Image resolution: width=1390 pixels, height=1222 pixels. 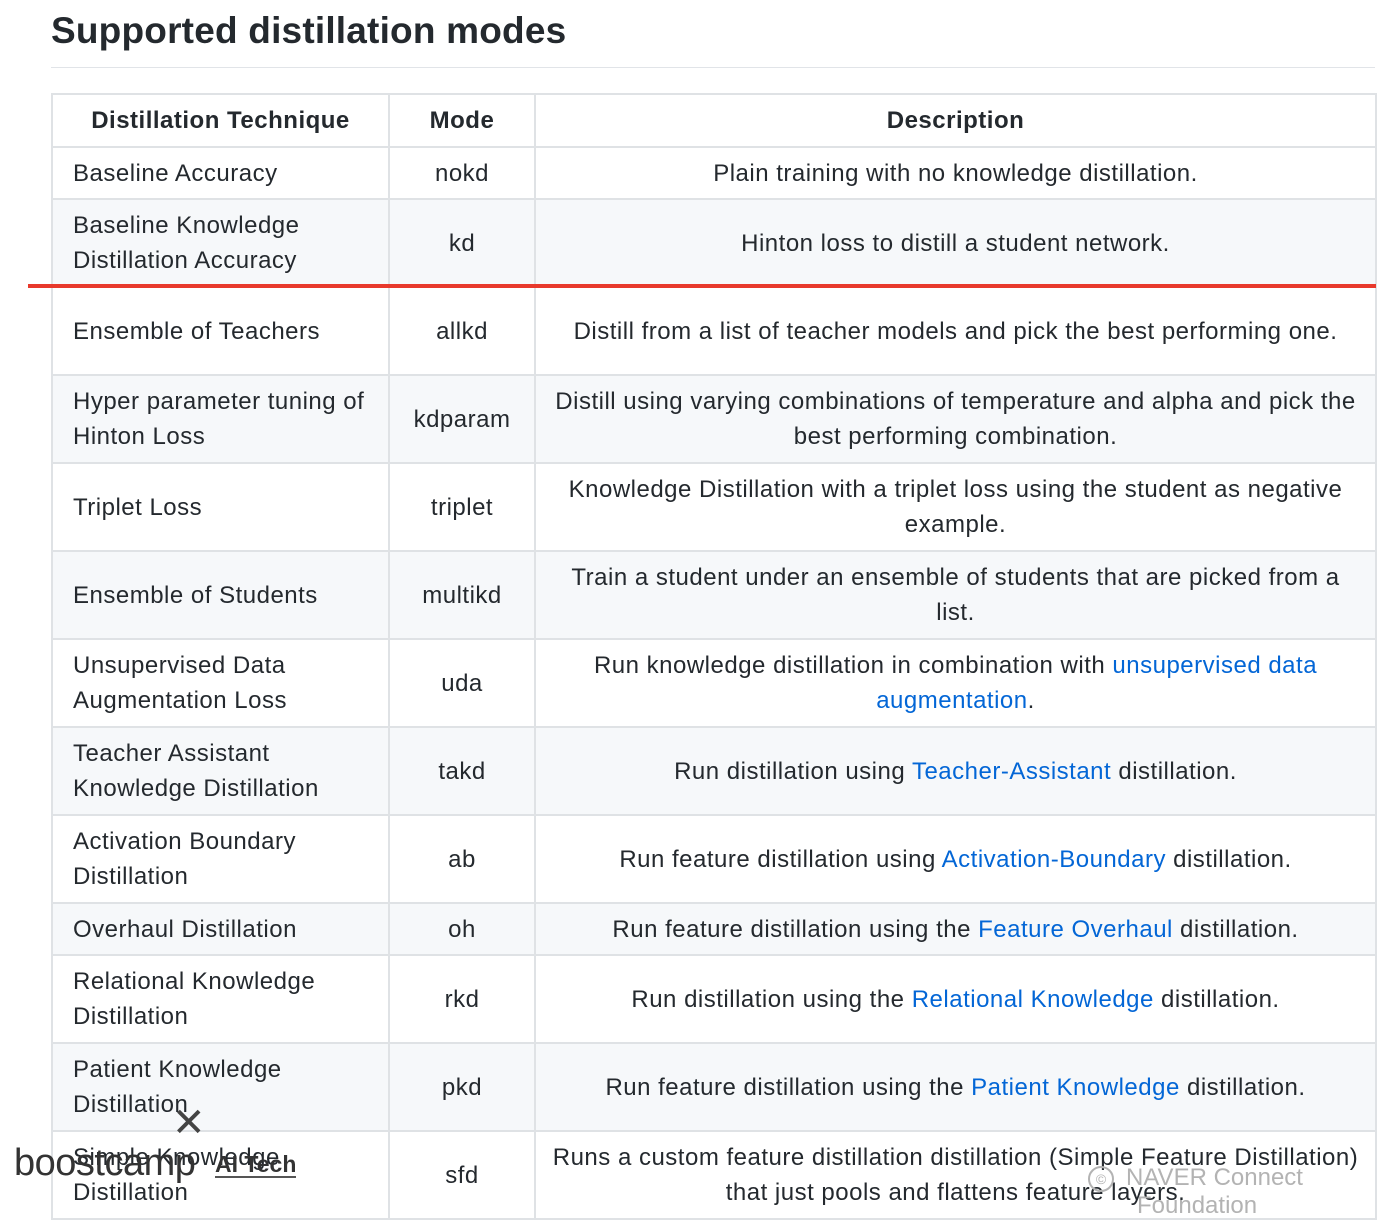 I want to click on cross-icon: ✕, so click(x=189, y=1123).